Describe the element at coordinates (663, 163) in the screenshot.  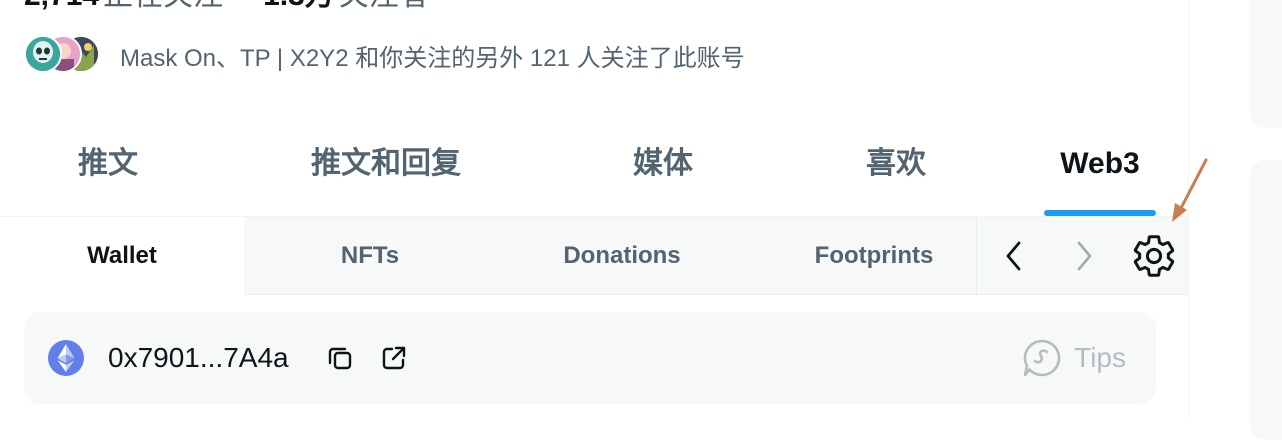
I see `tab-label: 媒体` at that location.